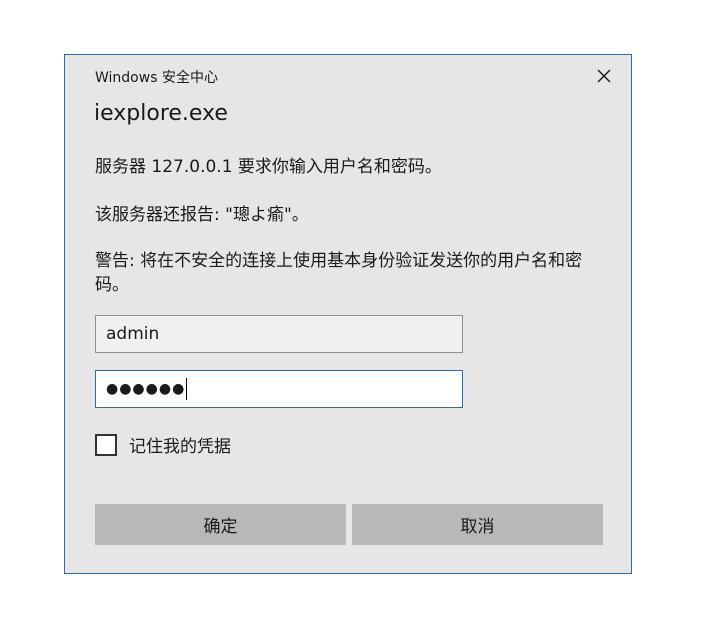 Image resolution: width=702 pixels, height=627 pixels. I want to click on server-report-message: 该服务器还报告: "璁よ瘉"。, so click(202, 215).